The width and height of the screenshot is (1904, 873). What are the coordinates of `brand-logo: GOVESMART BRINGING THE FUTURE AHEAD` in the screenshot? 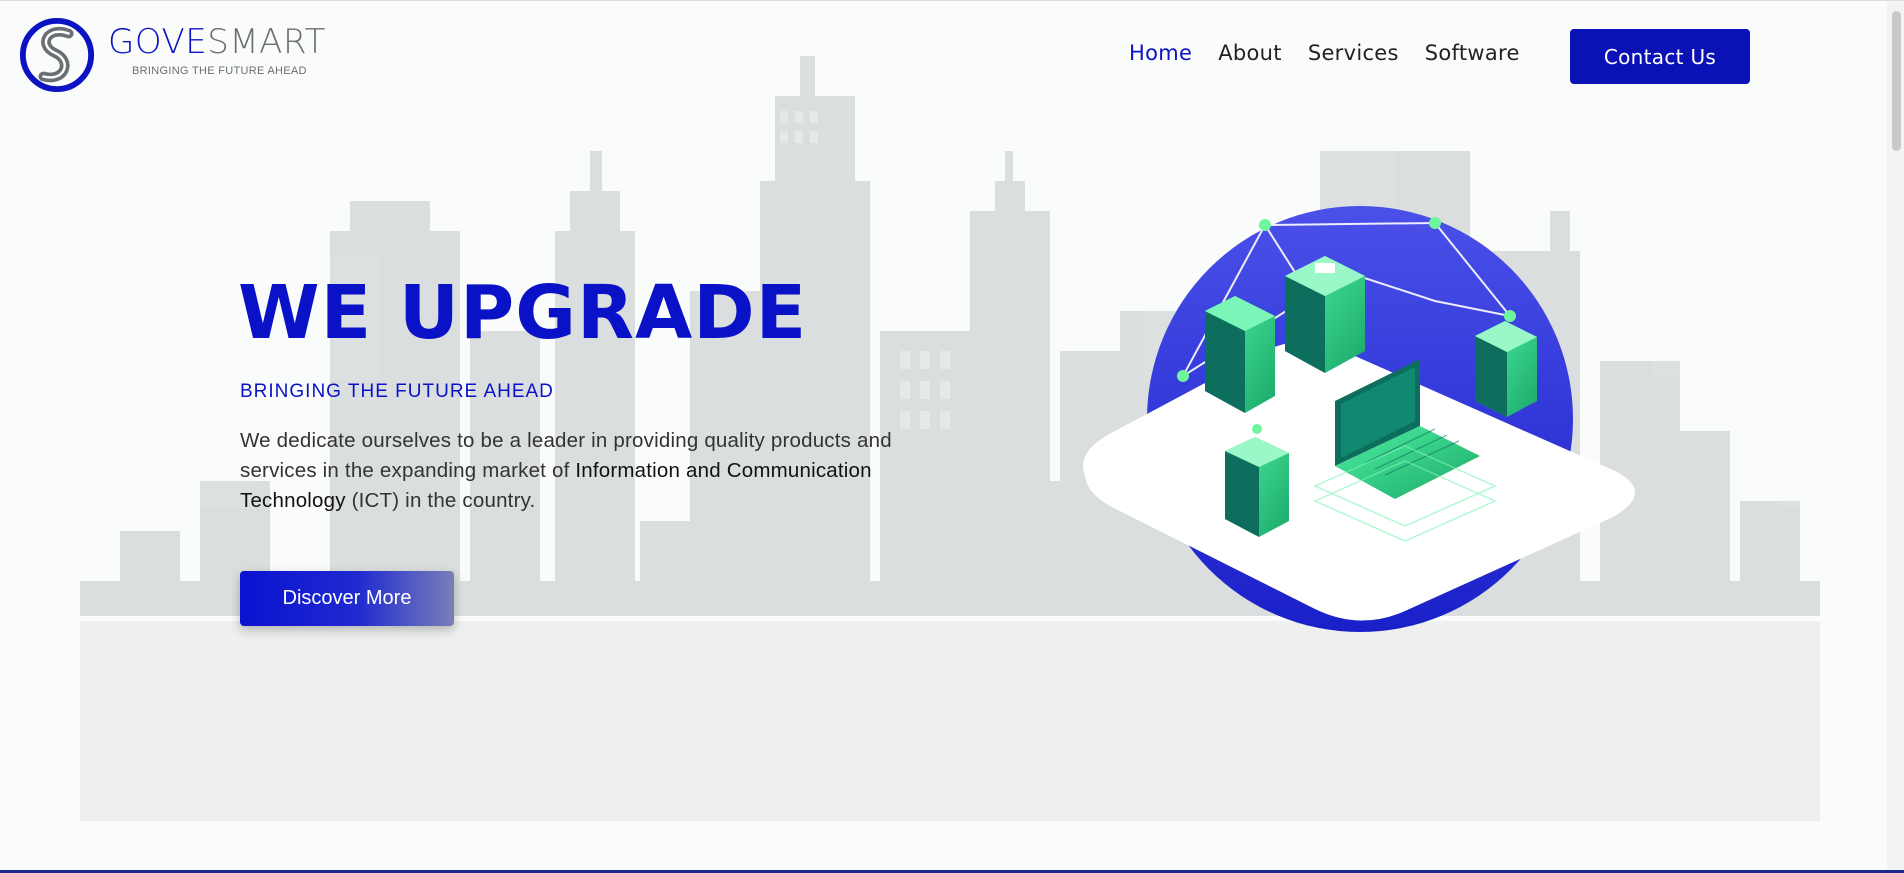 It's located at (172, 55).